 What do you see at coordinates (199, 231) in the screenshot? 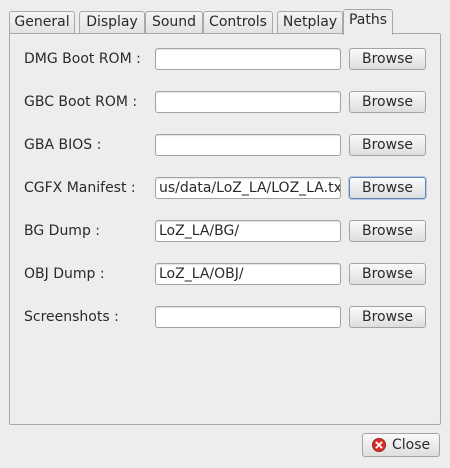
I see `bg-dump-value: LoZ_LA/BG/` at bounding box center [199, 231].